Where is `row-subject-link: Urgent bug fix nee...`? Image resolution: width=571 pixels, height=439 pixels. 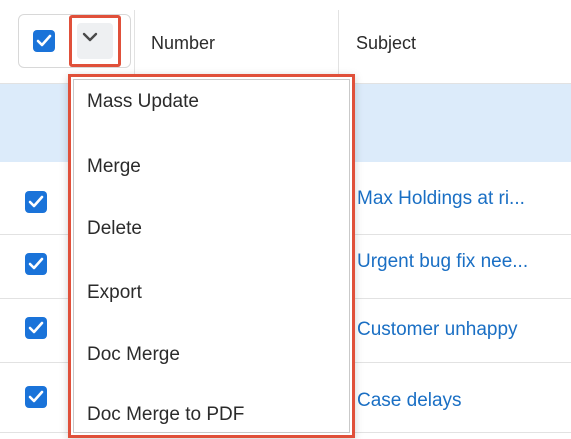 row-subject-link: Urgent bug fix nee... is located at coordinates (464, 262).